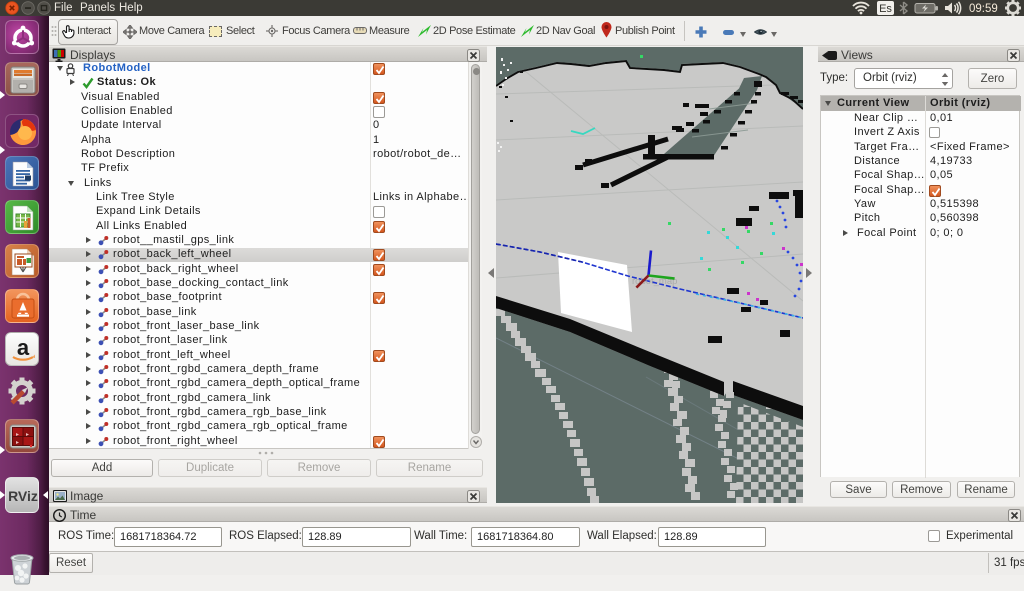  What do you see at coordinates (885, 9) in the screenshot?
I see `svg-text: Es` at bounding box center [885, 9].